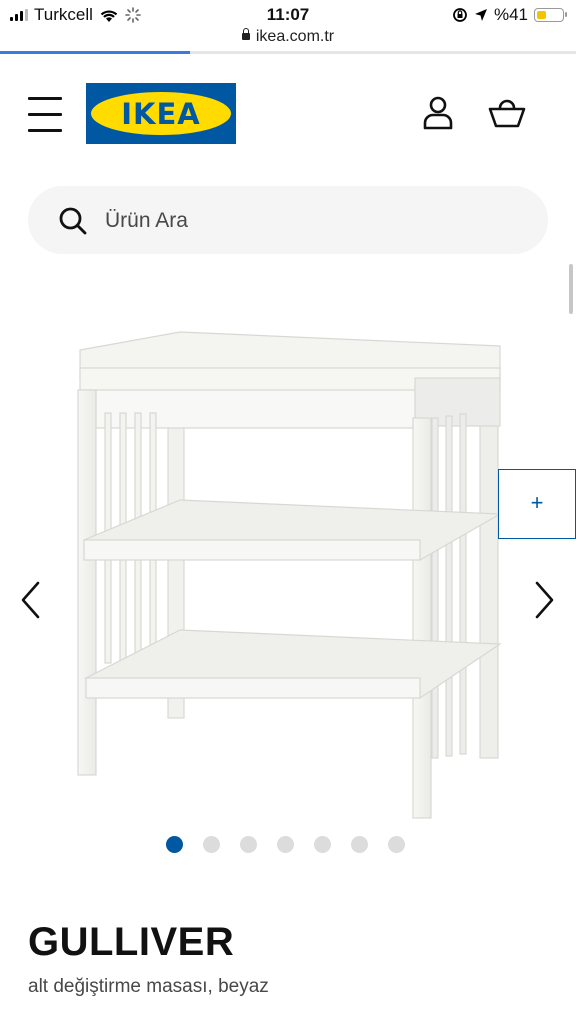 The width and height of the screenshot is (576, 1024). I want to click on hamburger-icon, so click(45, 98).